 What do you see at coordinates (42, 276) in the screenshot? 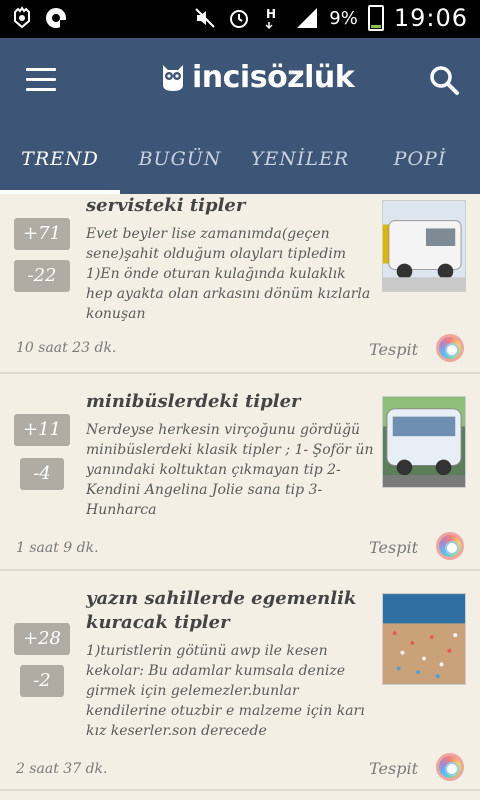
I see `downvote-button: -22` at bounding box center [42, 276].